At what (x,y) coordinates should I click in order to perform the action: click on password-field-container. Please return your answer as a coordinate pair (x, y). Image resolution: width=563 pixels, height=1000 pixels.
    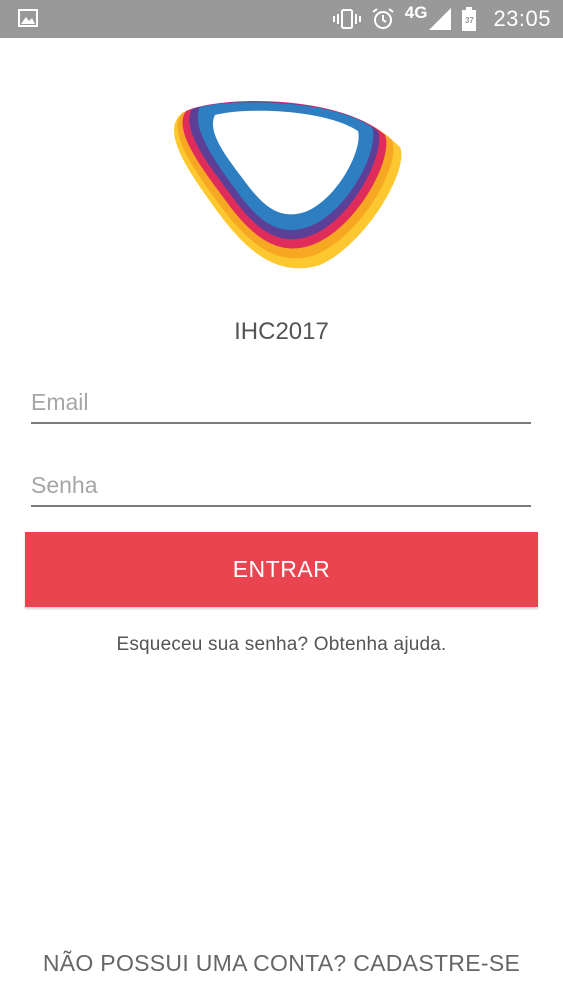
    Looking at the image, I should click on (281, 486).